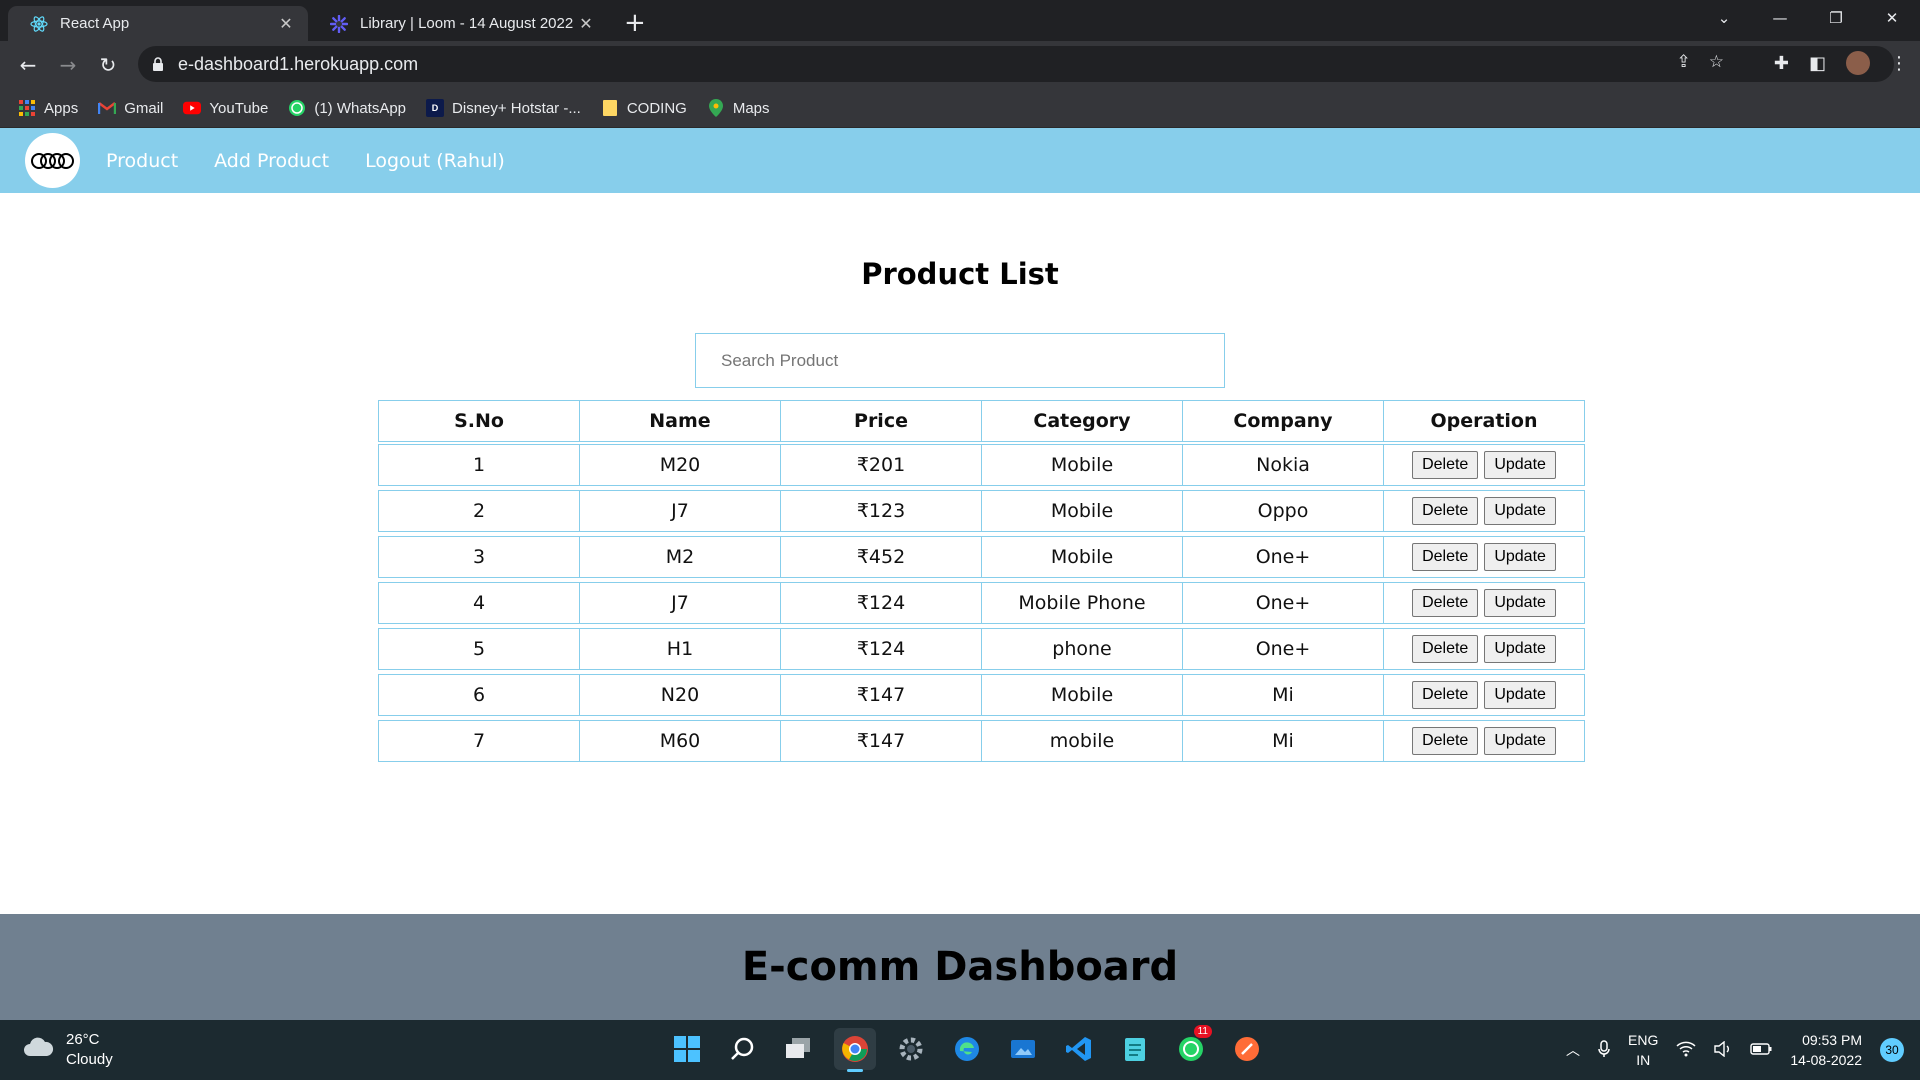  What do you see at coordinates (435, 161) in the screenshot?
I see `nav-link-logout: Logout (Rahul)` at bounding box center [435, 161].